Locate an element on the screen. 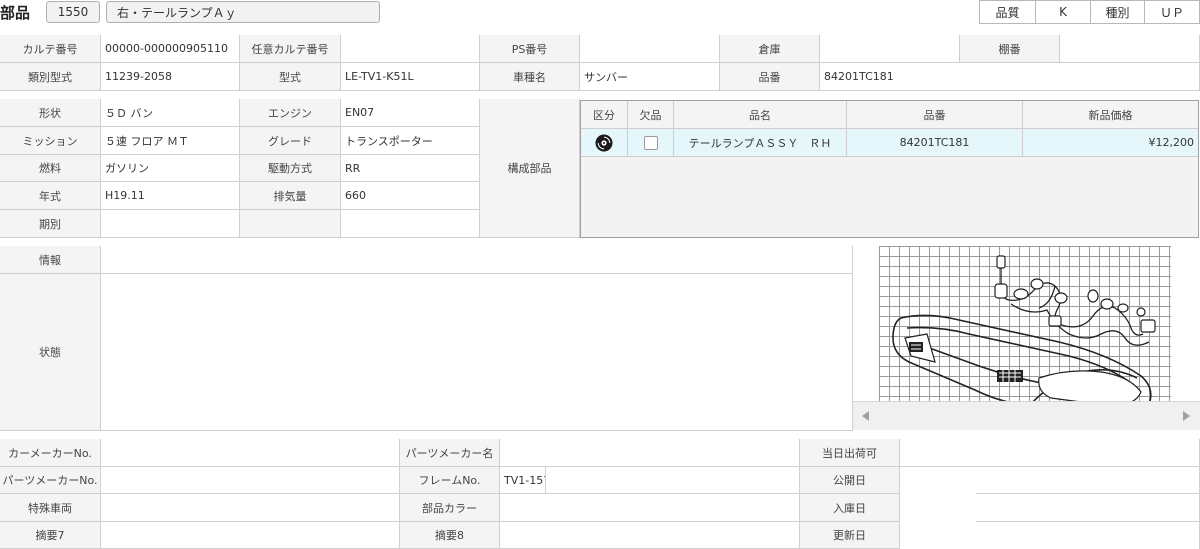 This screenshot has height=549, width=1200. table-row-part-no: 84201TC181 is located at coordinates (935, 143).